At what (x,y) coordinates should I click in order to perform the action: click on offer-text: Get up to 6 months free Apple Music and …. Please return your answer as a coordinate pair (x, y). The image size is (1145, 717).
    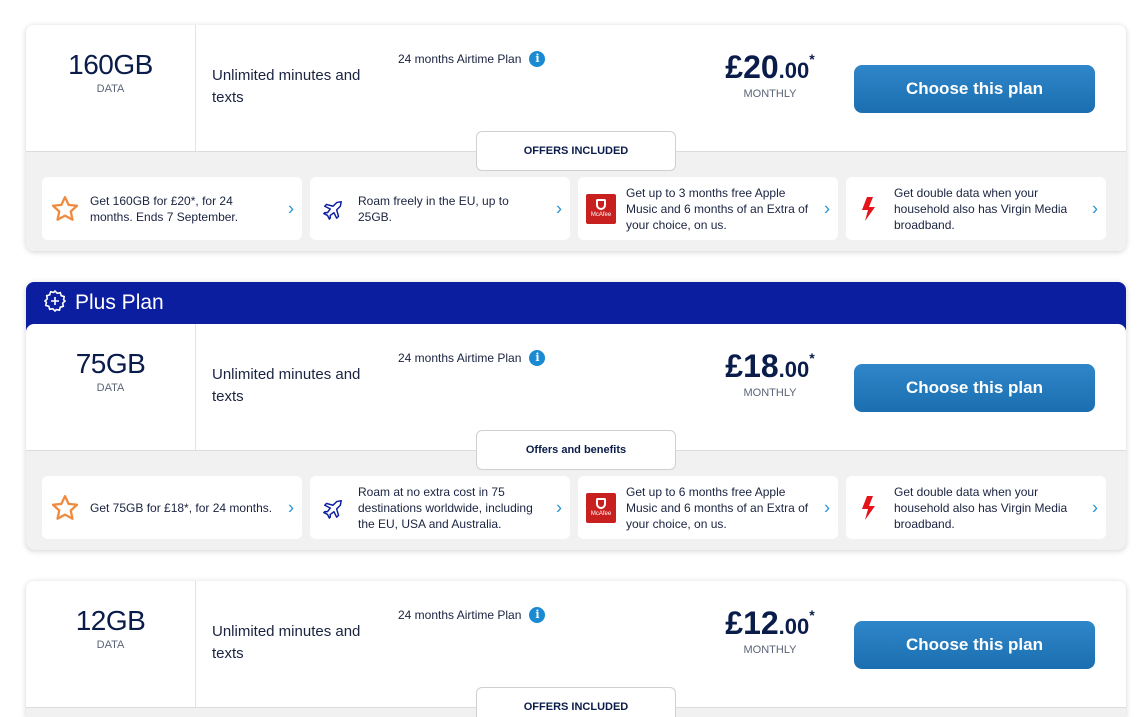
    Looking at the image, I should click on (717, 507).